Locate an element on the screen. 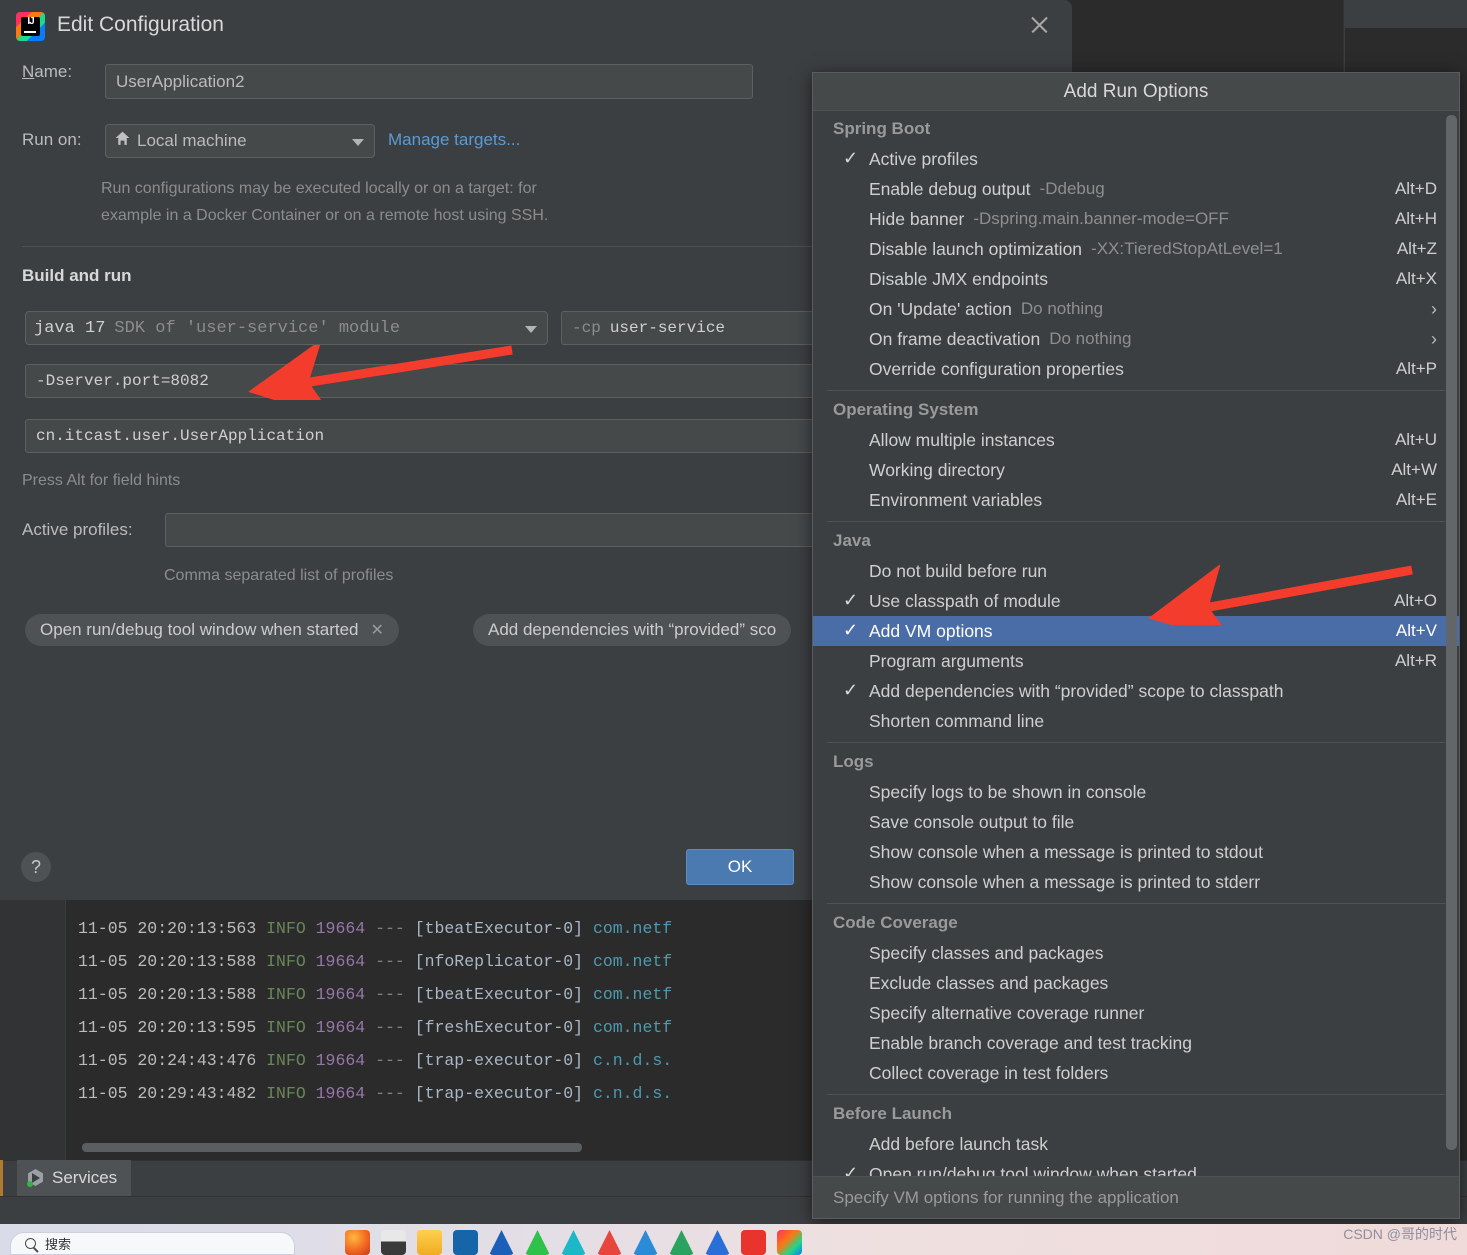  menu-item-specify-logs-in-console: Specify logs to be shown in console is located at coordinates (1136, 792).